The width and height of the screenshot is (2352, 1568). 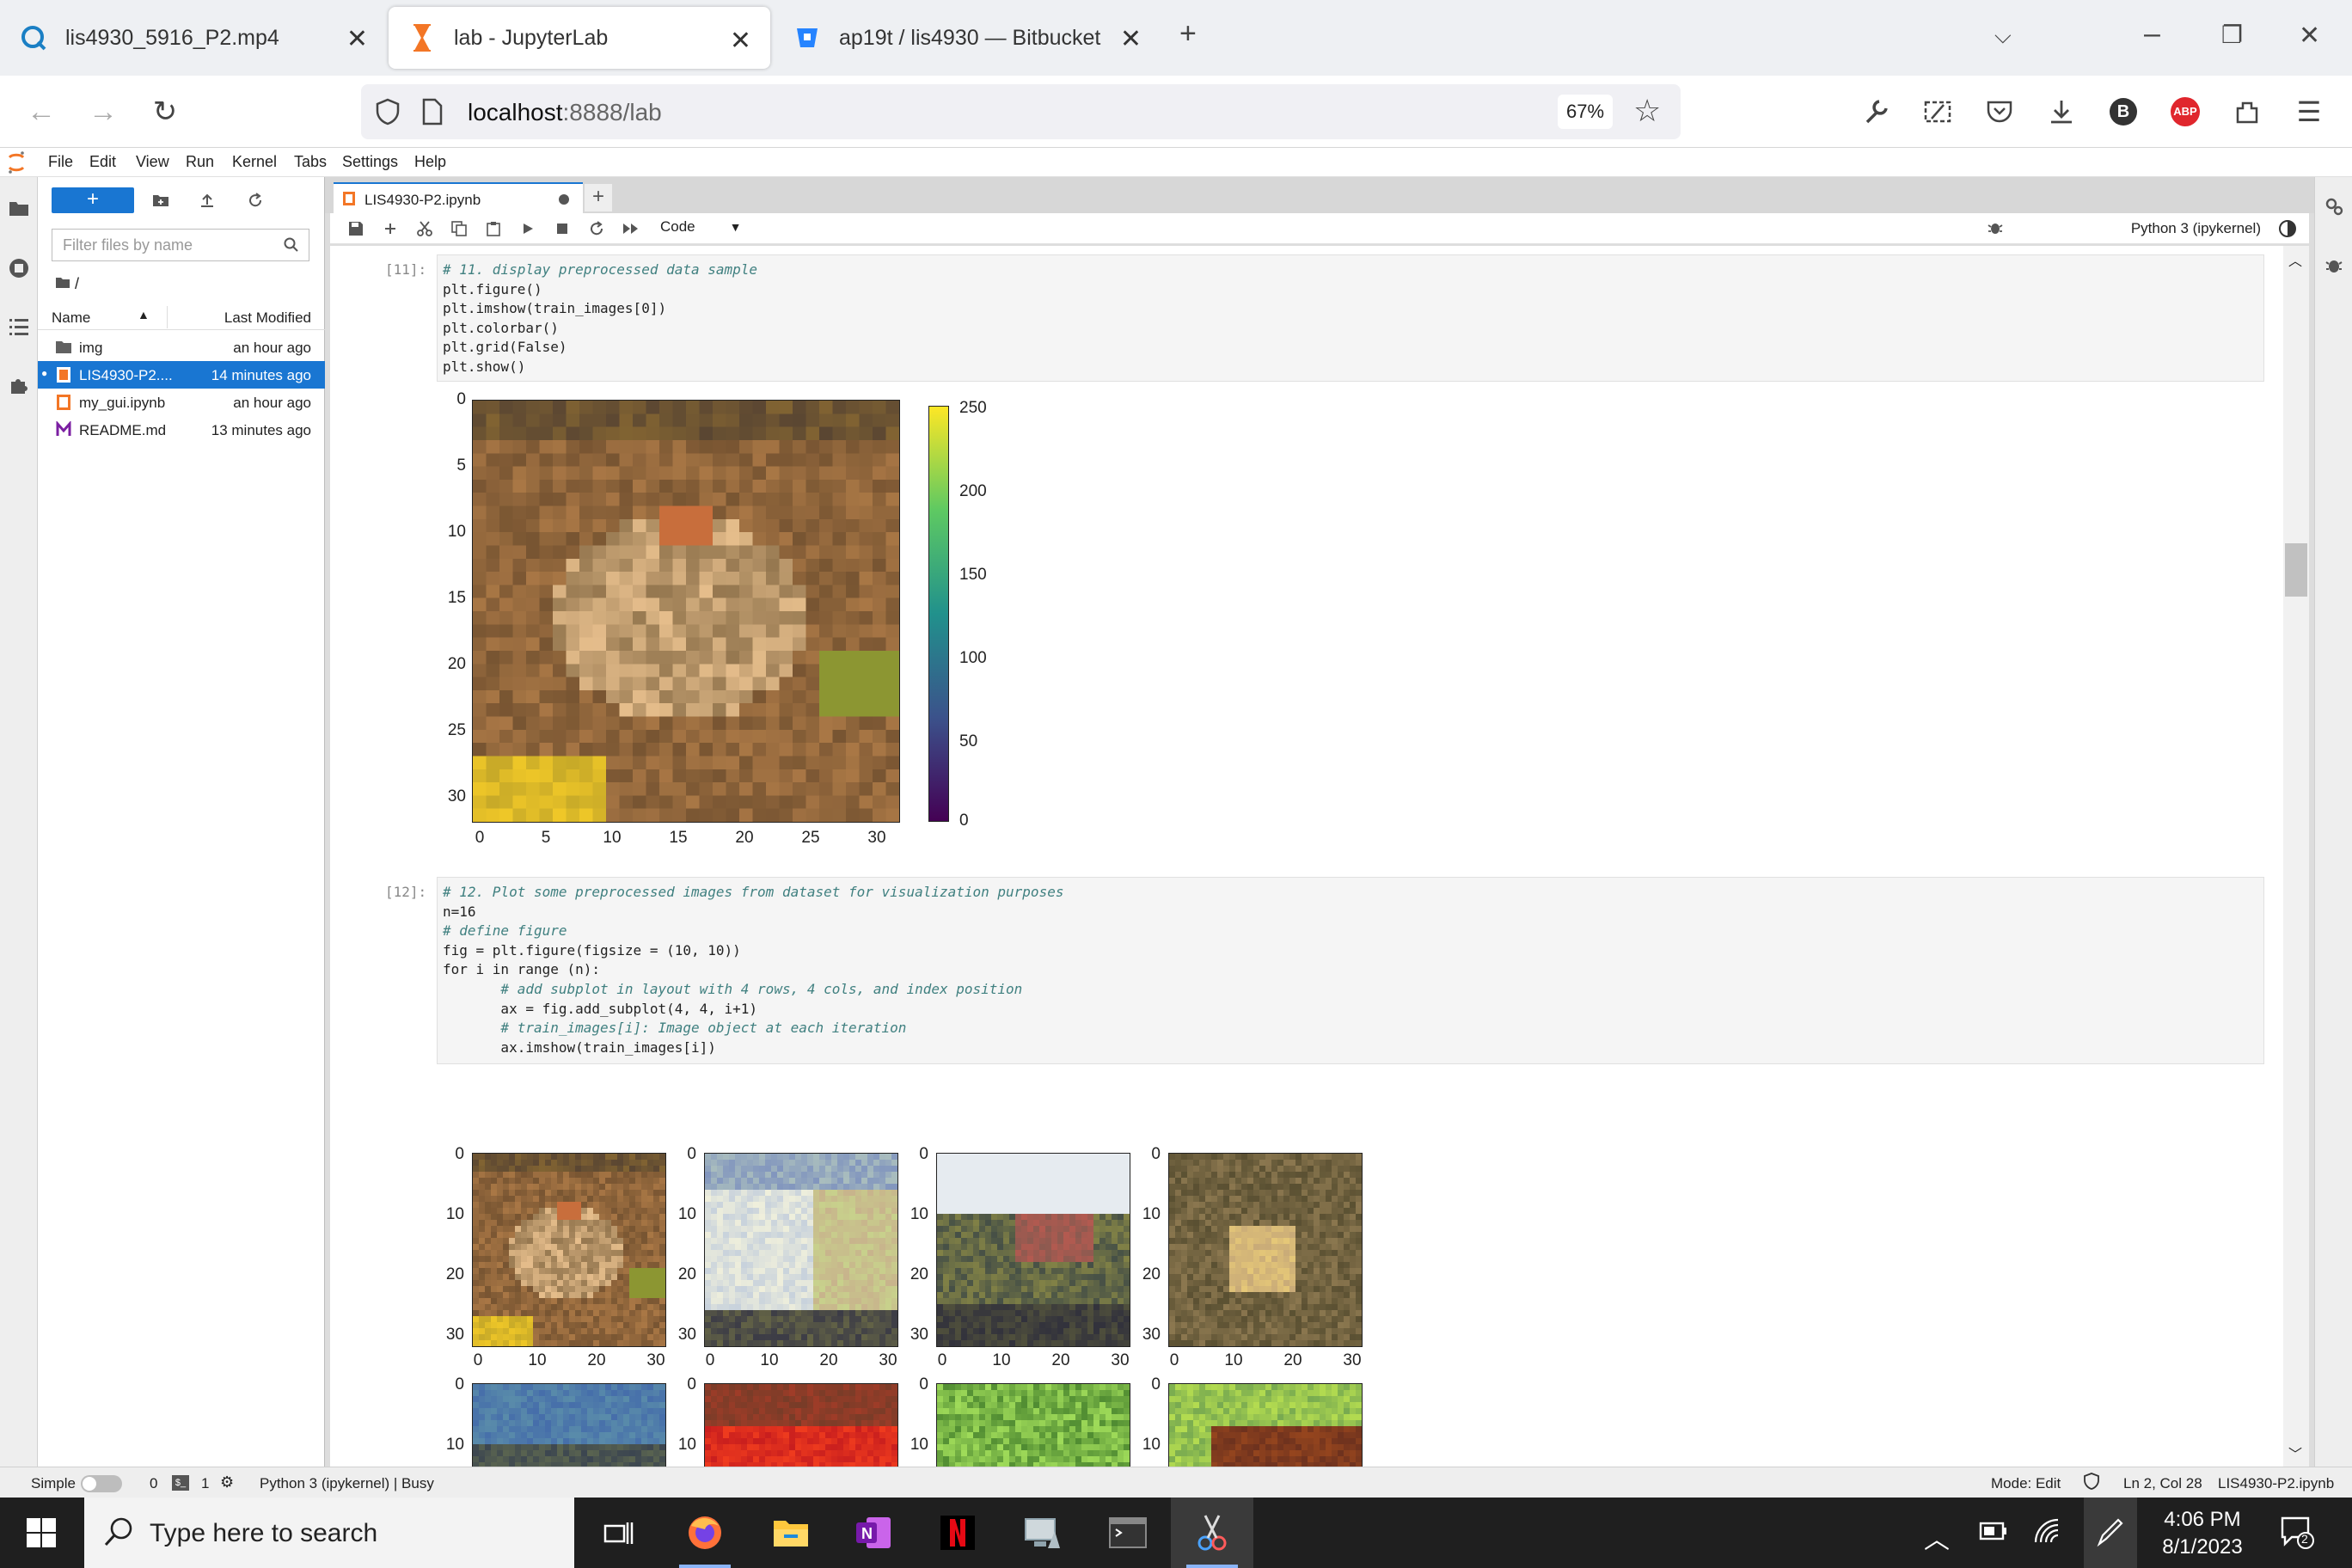 I want to click on terminal-count: 0, so click(x=153, y=1483).